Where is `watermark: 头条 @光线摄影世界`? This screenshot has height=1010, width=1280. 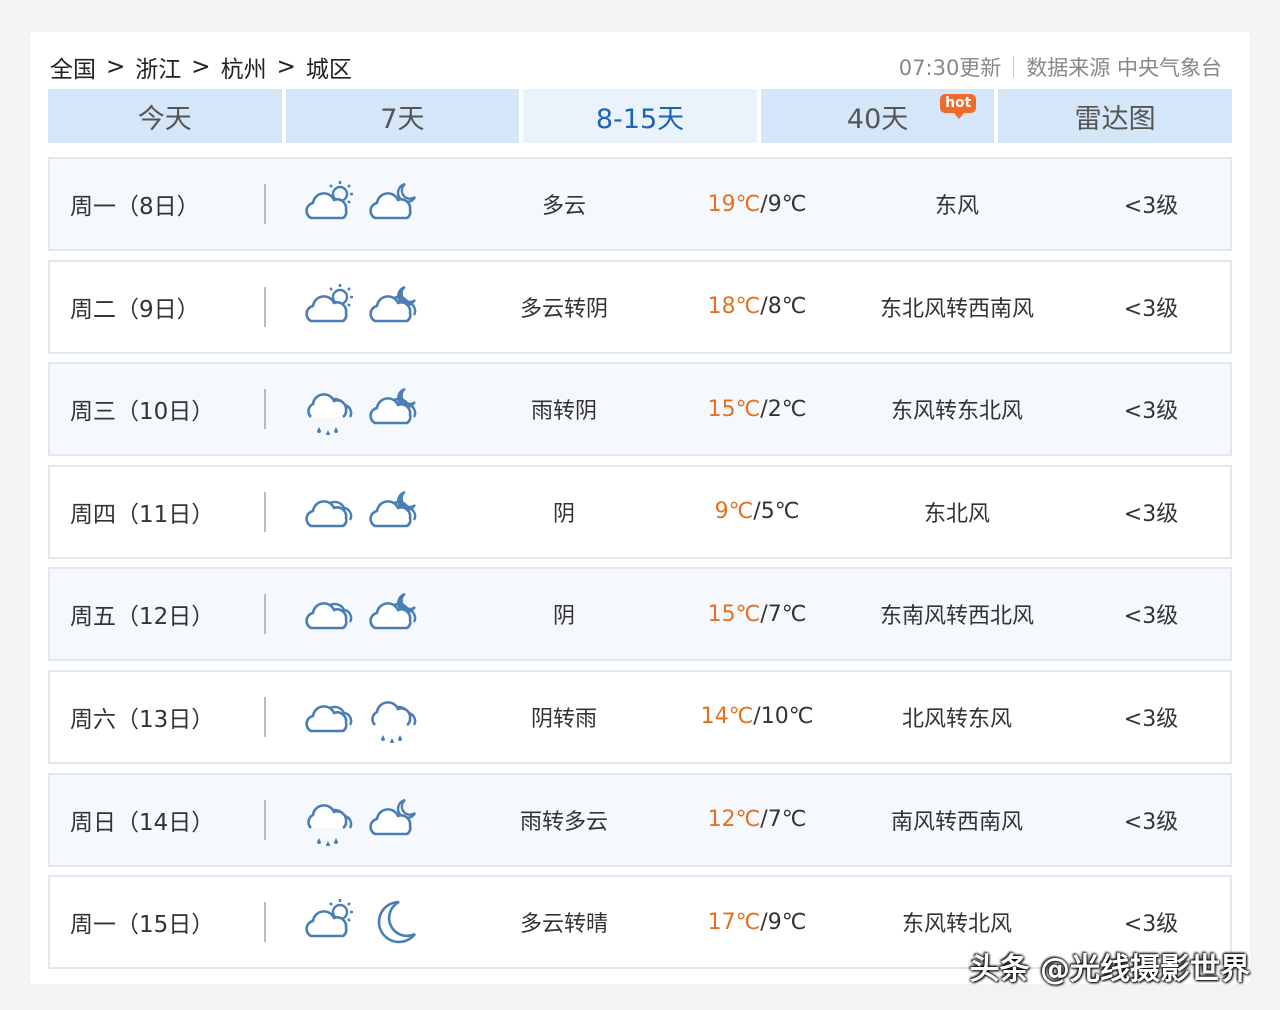 watermark: 头条 @光线摄影世界 is located at coordinates (1109, 969).